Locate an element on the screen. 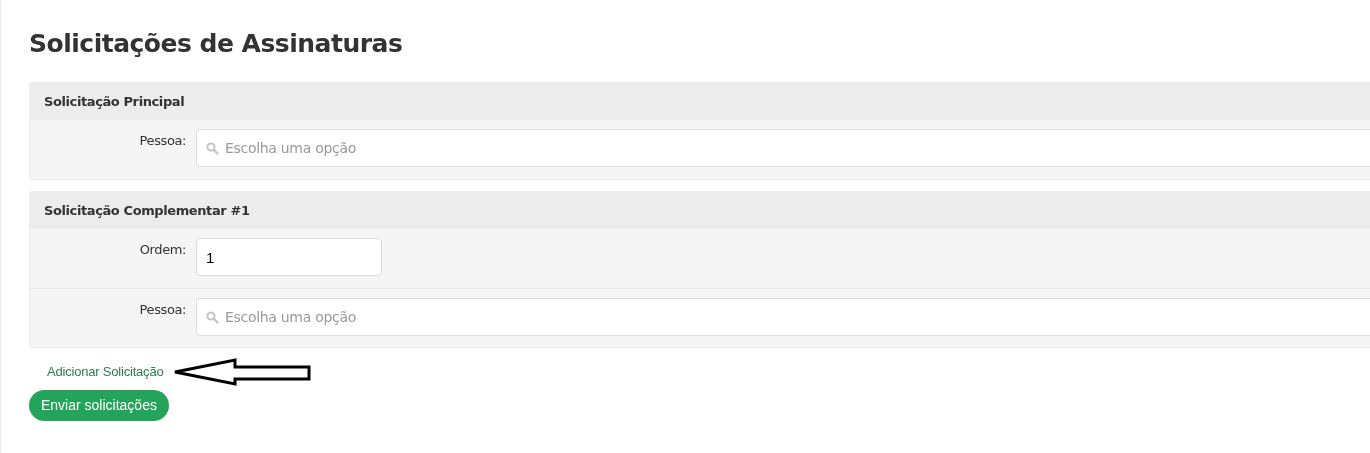  add-request-link: Adicionar Solicitação is located at coordinates (105, 372).